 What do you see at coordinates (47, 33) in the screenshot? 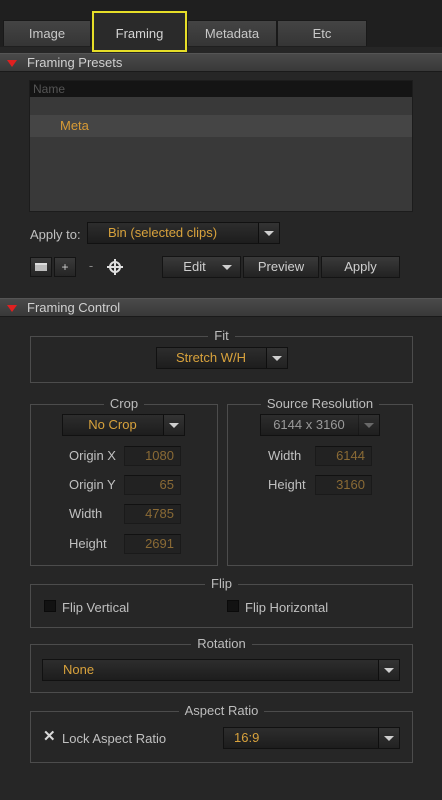
I see `tab-image: Image` at bounding box center [47, 33].